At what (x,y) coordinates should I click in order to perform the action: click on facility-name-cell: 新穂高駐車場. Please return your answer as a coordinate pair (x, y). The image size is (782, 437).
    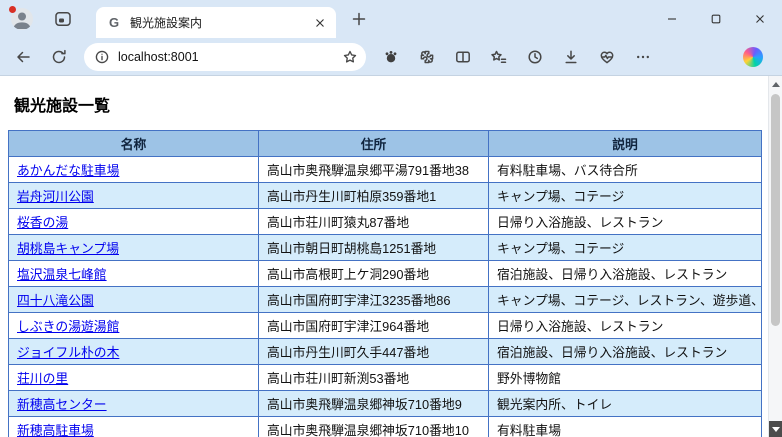
    Looking at the image, I should click on (133, 426).